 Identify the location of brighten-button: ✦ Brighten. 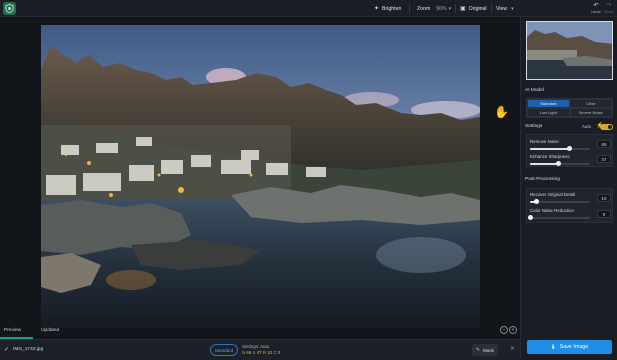
(387, 8).